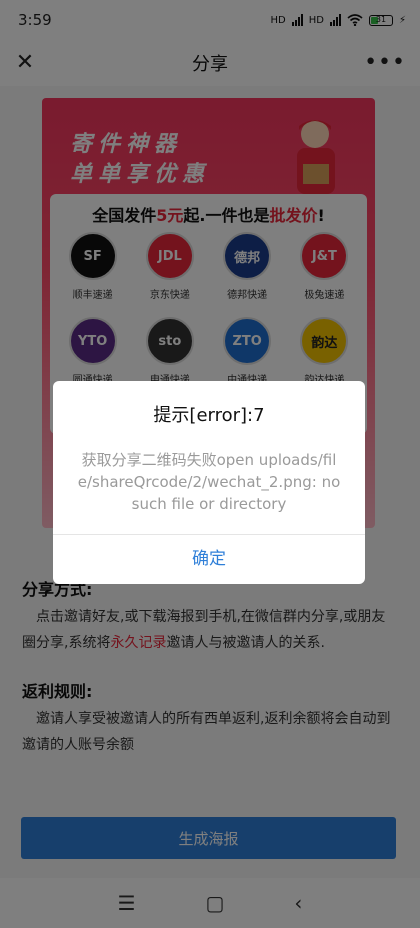 This screenshot has height=928, width=420. What do you see at coordinates (209, 415) in the screenshot?
I see `dialog-title: 提示[error]:7` at bounding box center [209, 415].